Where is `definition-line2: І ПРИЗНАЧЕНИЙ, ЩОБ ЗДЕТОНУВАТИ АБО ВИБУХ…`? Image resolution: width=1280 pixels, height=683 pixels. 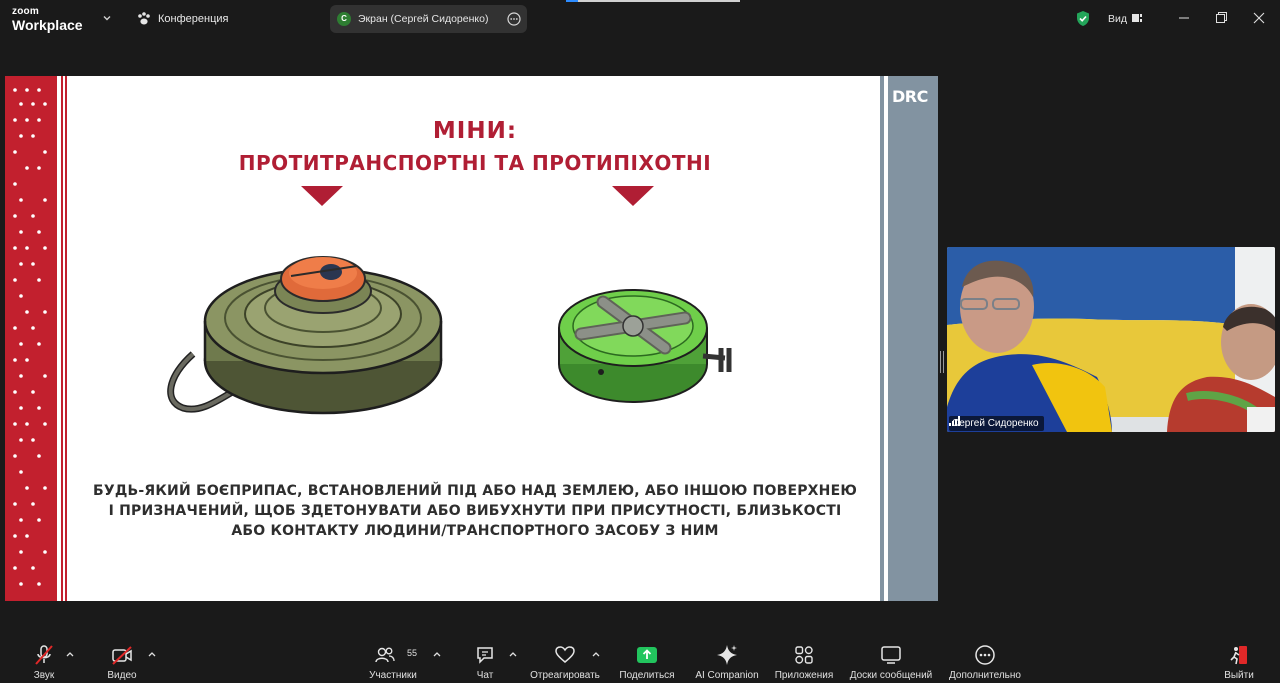 definition-line2: І ПРИЗНАЧЕНИЙ, ЩОБ ЗДЕТОНУВАТИ АБО ВИБУХ… is located at coordinates (475, 511).